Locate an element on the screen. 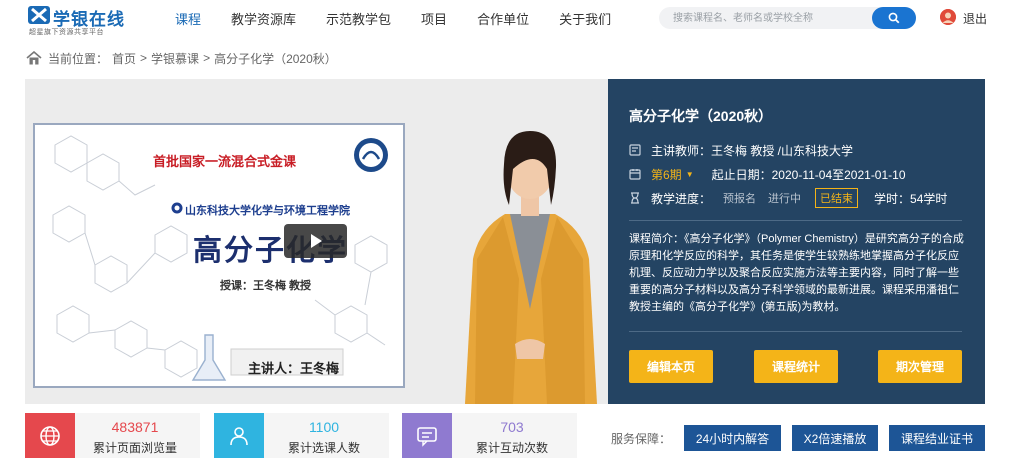 Image resolution: width=1031 pixels, height=458 pixels. term-selector: 第6期 is located at coordinates (666, 174).